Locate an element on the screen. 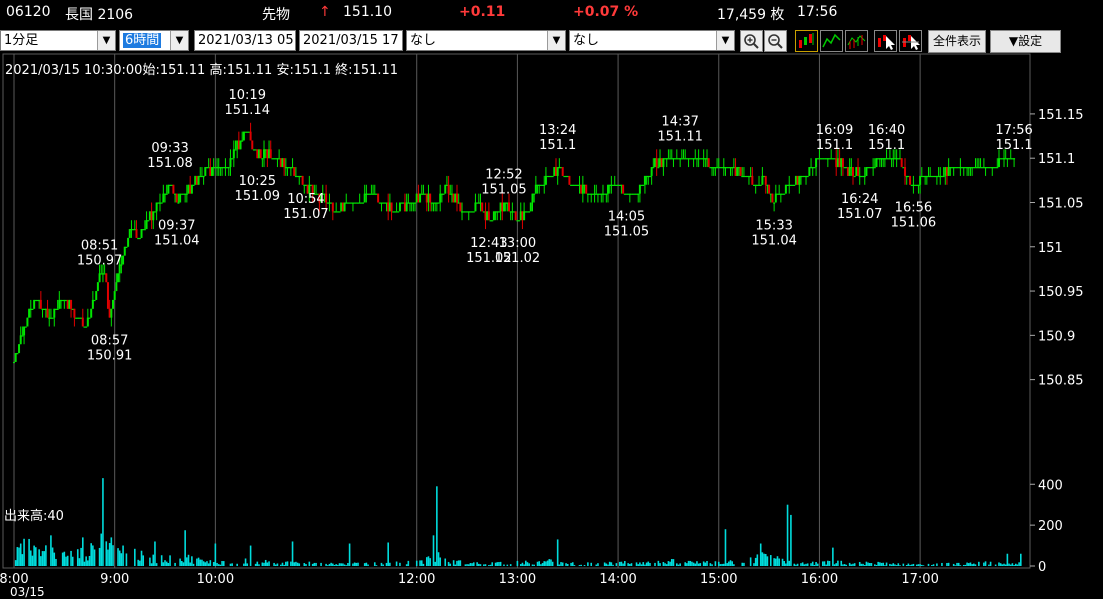  annotation-time: 15:33 is located at coordinates (773, 225).